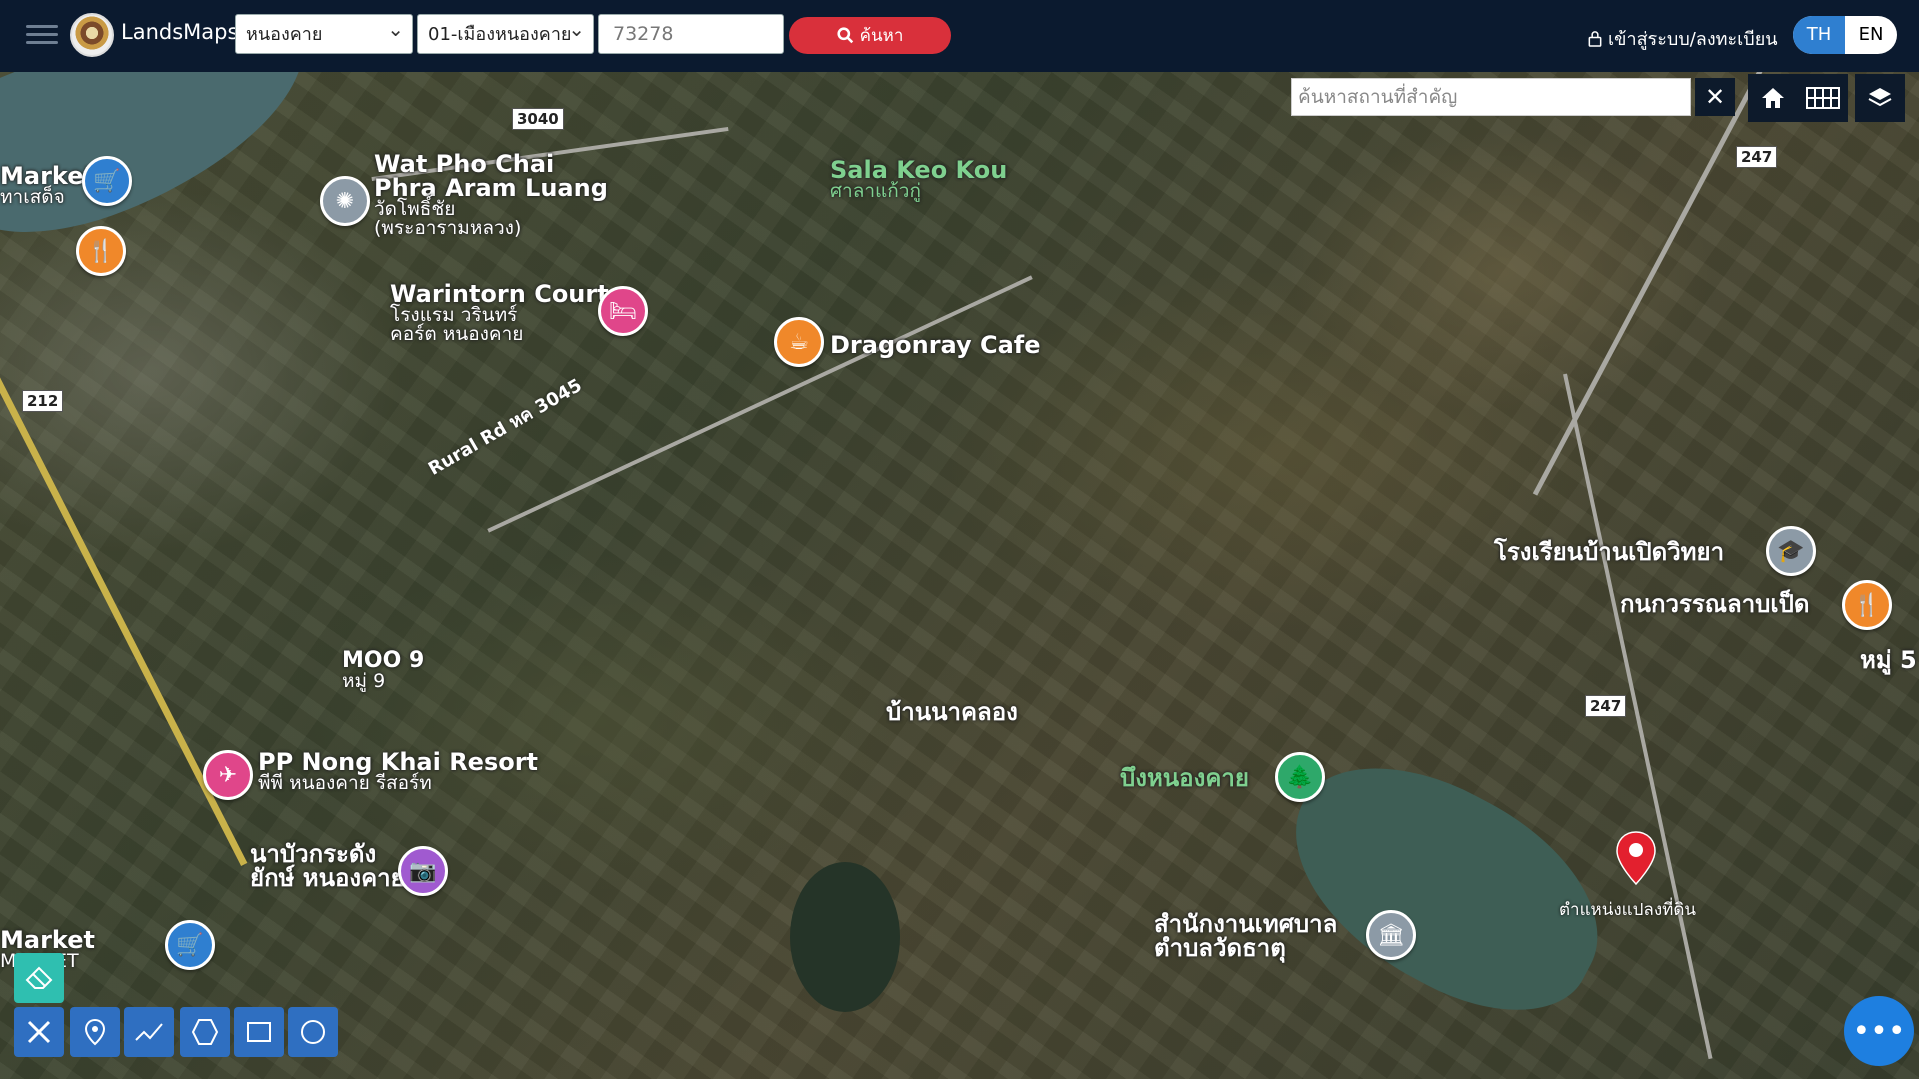 The width and height of the screenshot is (1919, 1079). Describe the element at coordinates (39, 978) in the screenshot. I see `eraser-icon` at that location.